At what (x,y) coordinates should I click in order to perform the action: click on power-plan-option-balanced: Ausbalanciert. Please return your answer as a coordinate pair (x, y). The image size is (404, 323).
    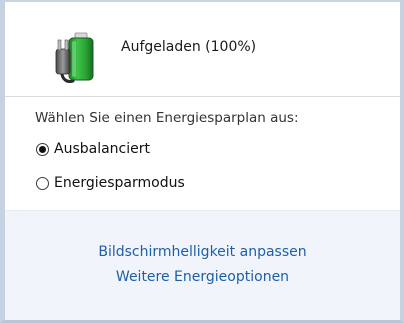
    Looking at the image, I should click on (93, 149).